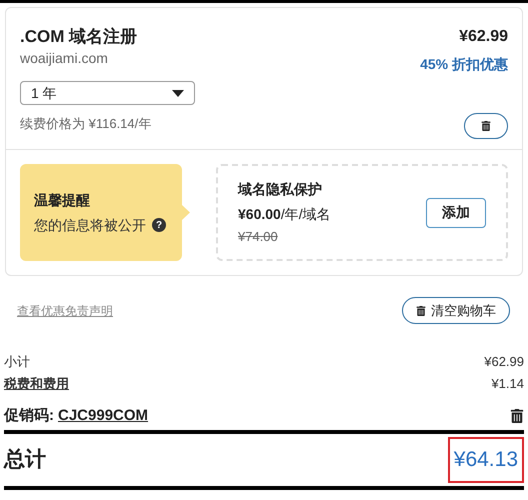  I want to click on taxes-link: 税费和费用, so click(36, 384).